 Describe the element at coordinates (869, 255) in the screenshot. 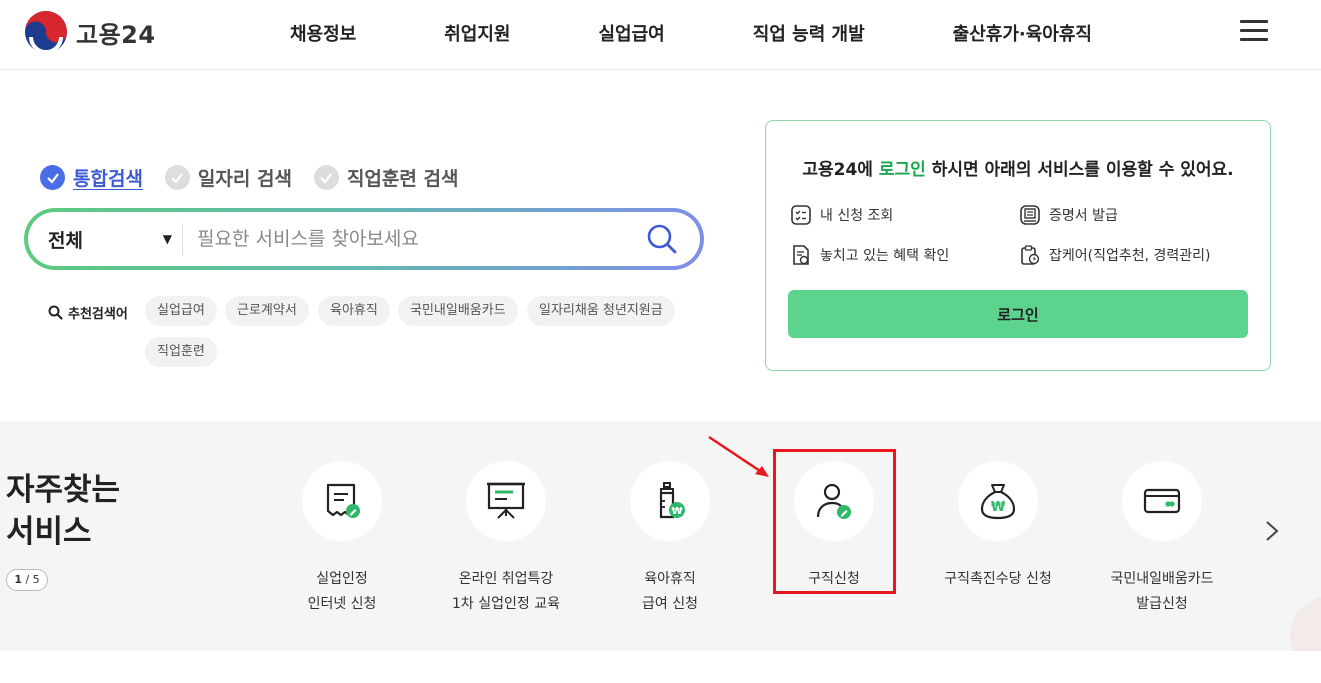

I see `service-missed-benefits: 놓치고 있는 혜택 확인` at that location.